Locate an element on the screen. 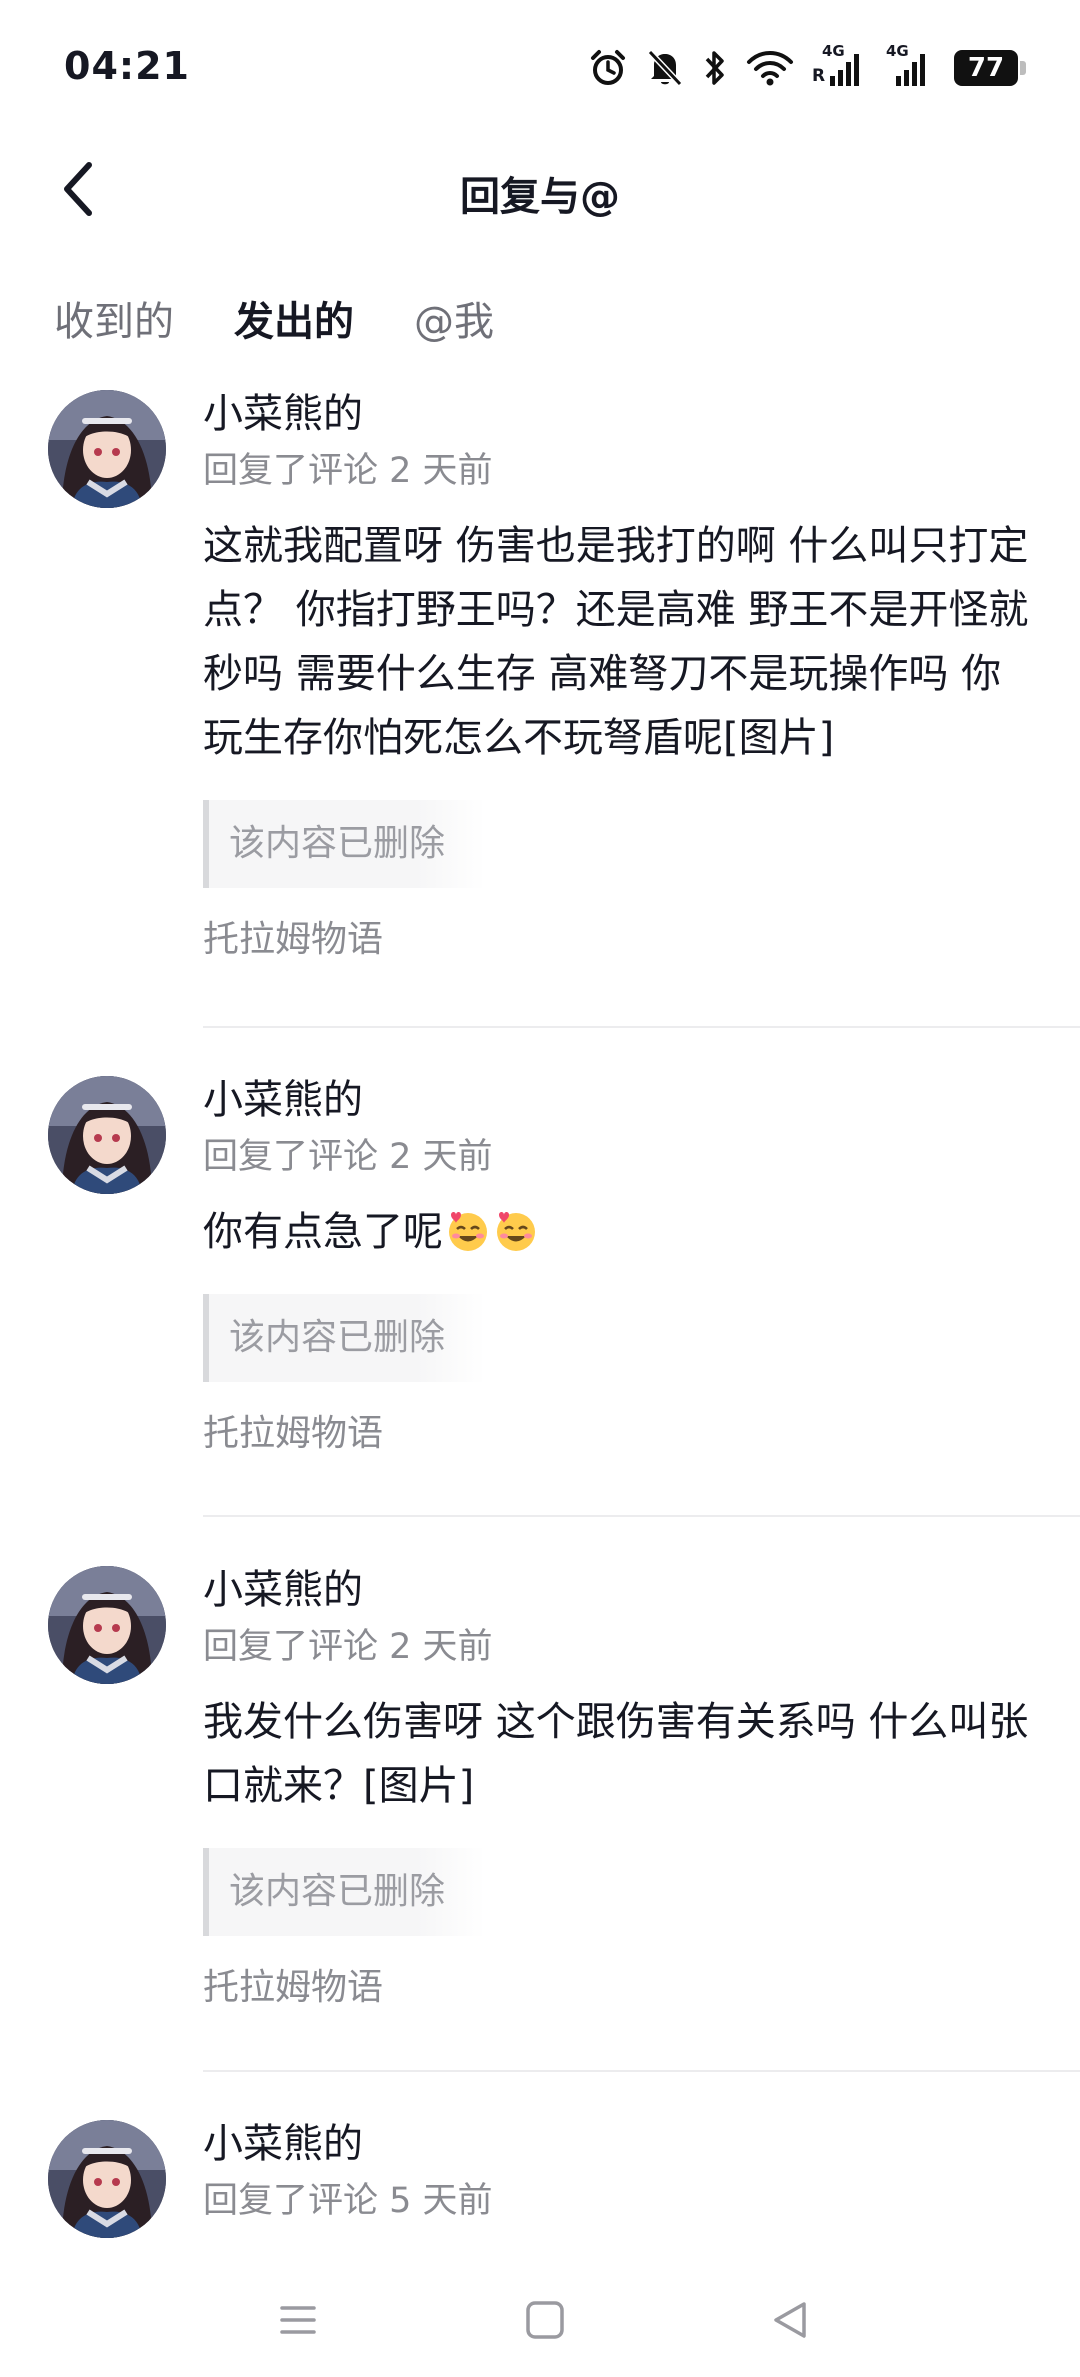 The height and width of the screenshot is (2377, 1080). tab-sent-label: 发出的 is located at coordinates (294, 322).